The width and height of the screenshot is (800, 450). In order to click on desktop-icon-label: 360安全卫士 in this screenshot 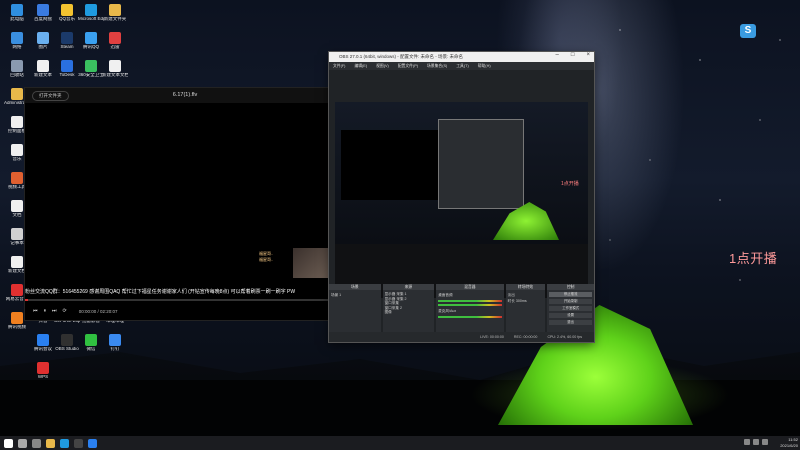, I will do `click(91, 75)`.